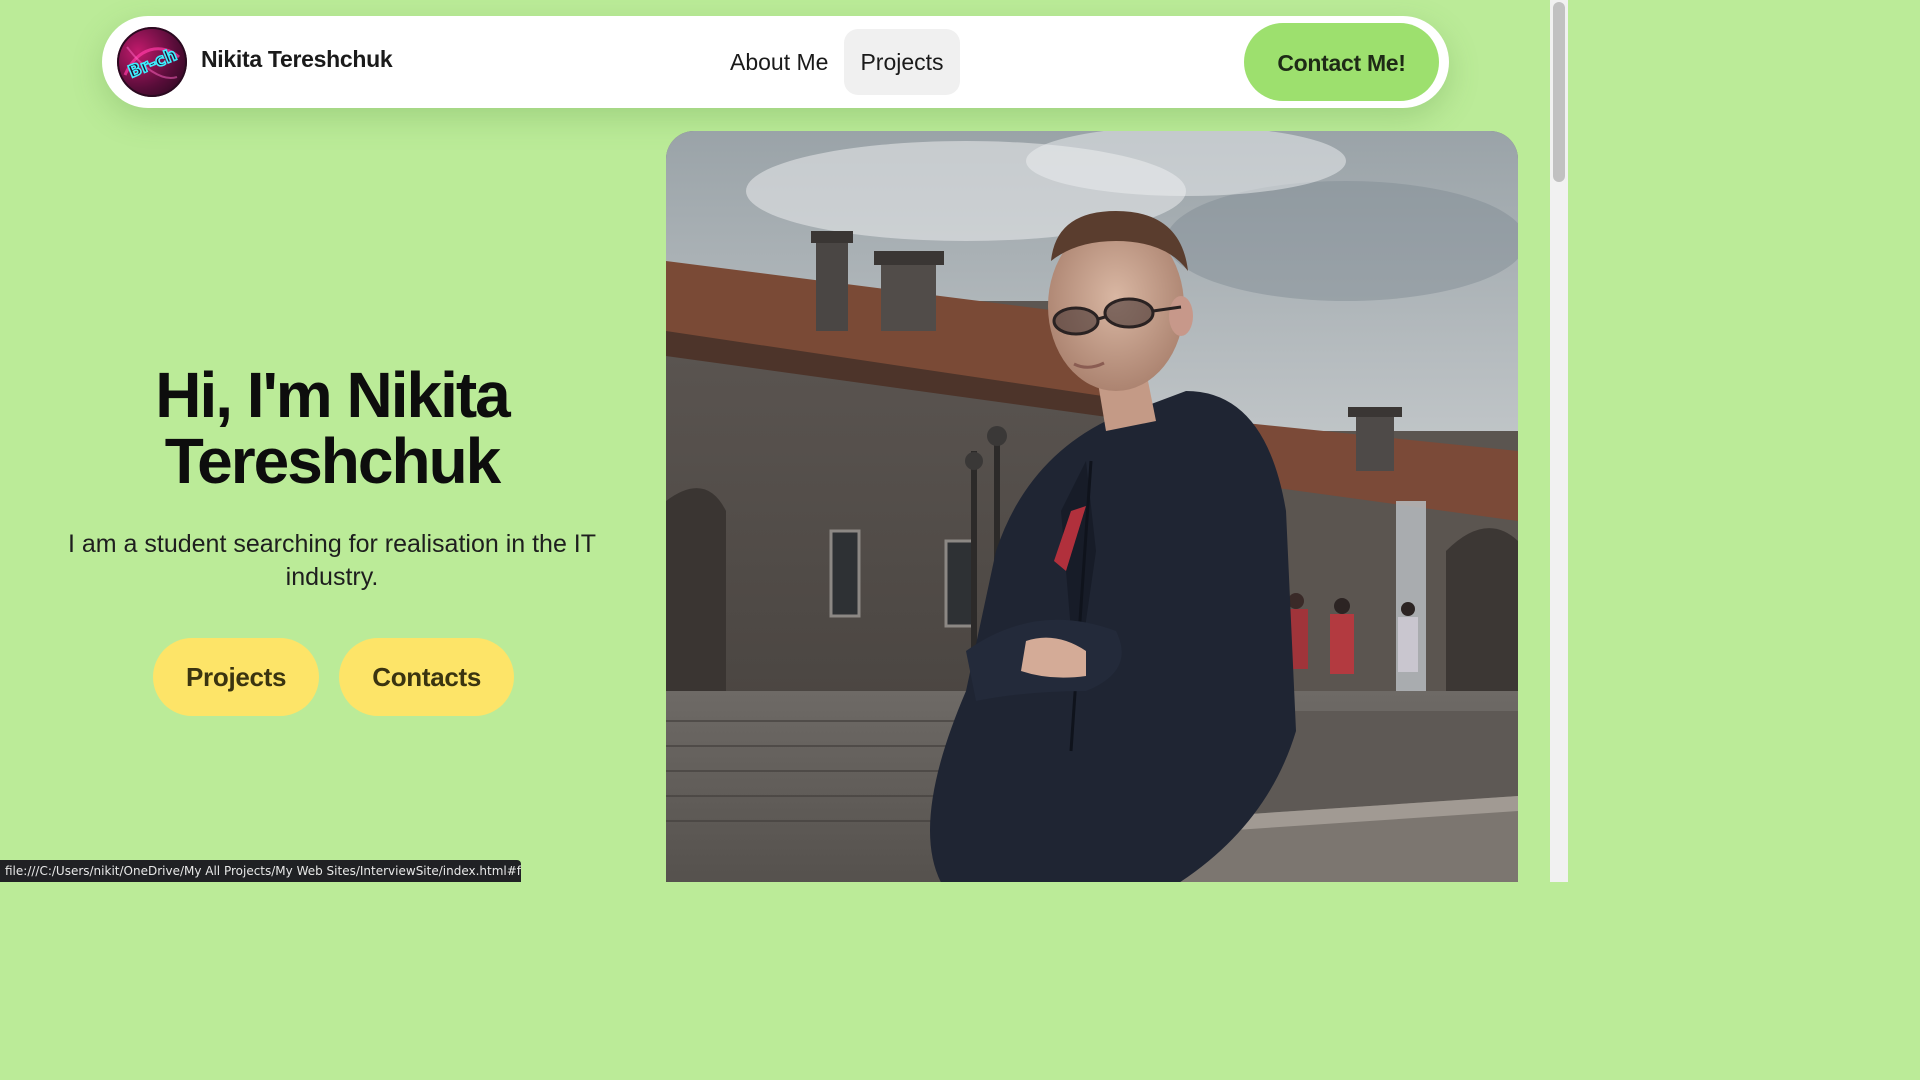 Image resolution: width=1920 pixels, height=1080 pixels. I want to click on hero-title: Hi, I'm Nikita Tereshchuk, so click(332, 428).